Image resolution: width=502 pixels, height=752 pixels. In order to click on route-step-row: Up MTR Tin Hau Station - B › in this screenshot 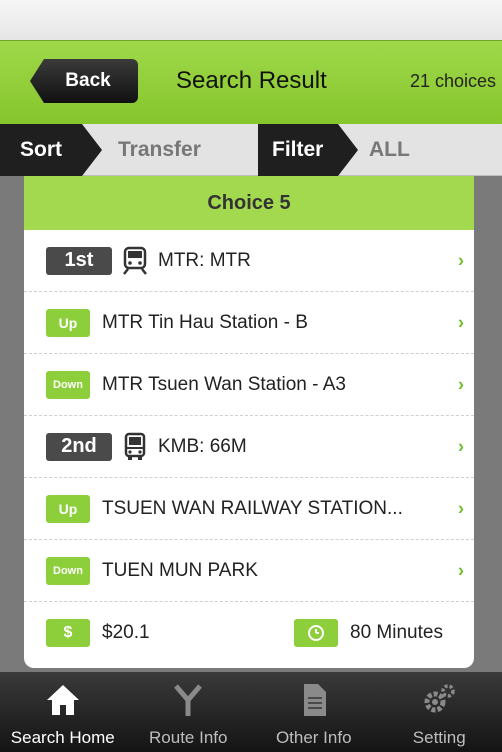, I will do `click(249, 323)`.